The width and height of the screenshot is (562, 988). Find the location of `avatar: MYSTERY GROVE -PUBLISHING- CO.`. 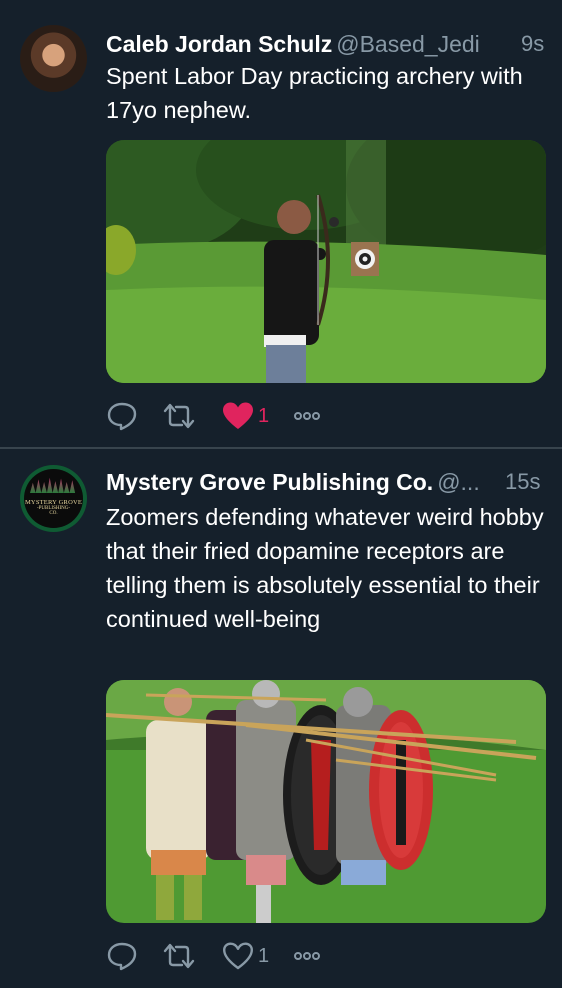

avatar: MYSTERY GROVE -PUBLISHING- CO. is located at coordinates (53, 498).